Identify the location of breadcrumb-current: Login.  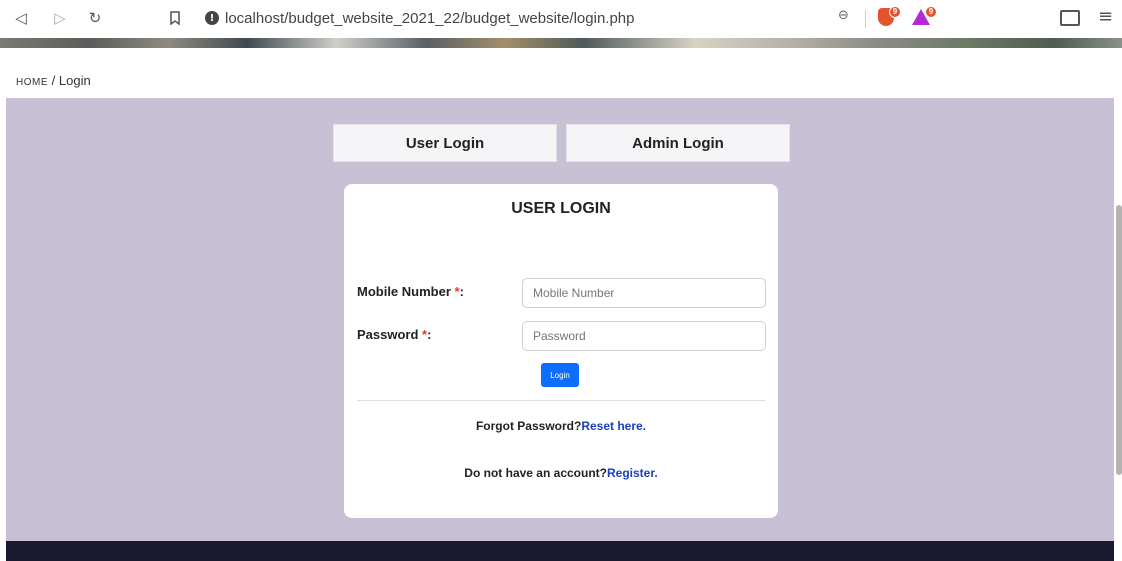
(74, 80).